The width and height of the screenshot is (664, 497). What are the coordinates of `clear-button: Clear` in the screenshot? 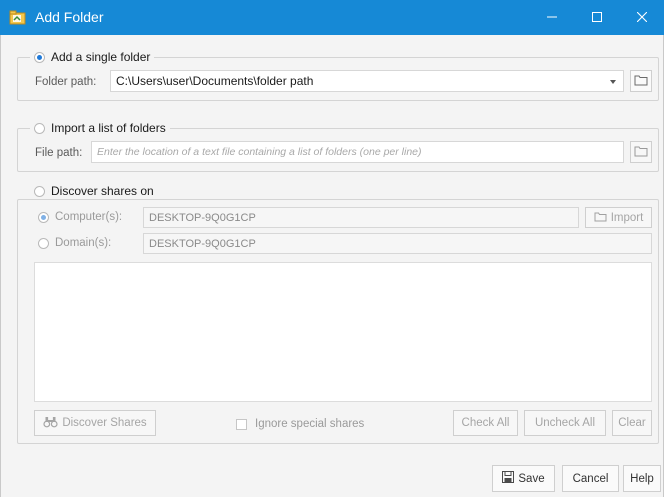 It's located at (632, 423).